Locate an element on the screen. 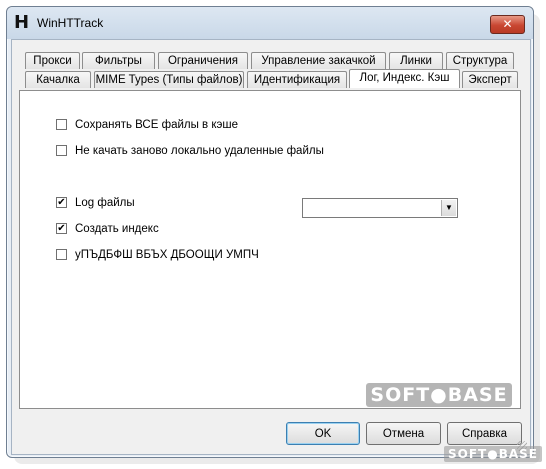 Image resolution: width=546 pixels, height=469 pixels. tab-log-index-cache: Лог, Индекс. Кэш is located at coordinates (404, 78).